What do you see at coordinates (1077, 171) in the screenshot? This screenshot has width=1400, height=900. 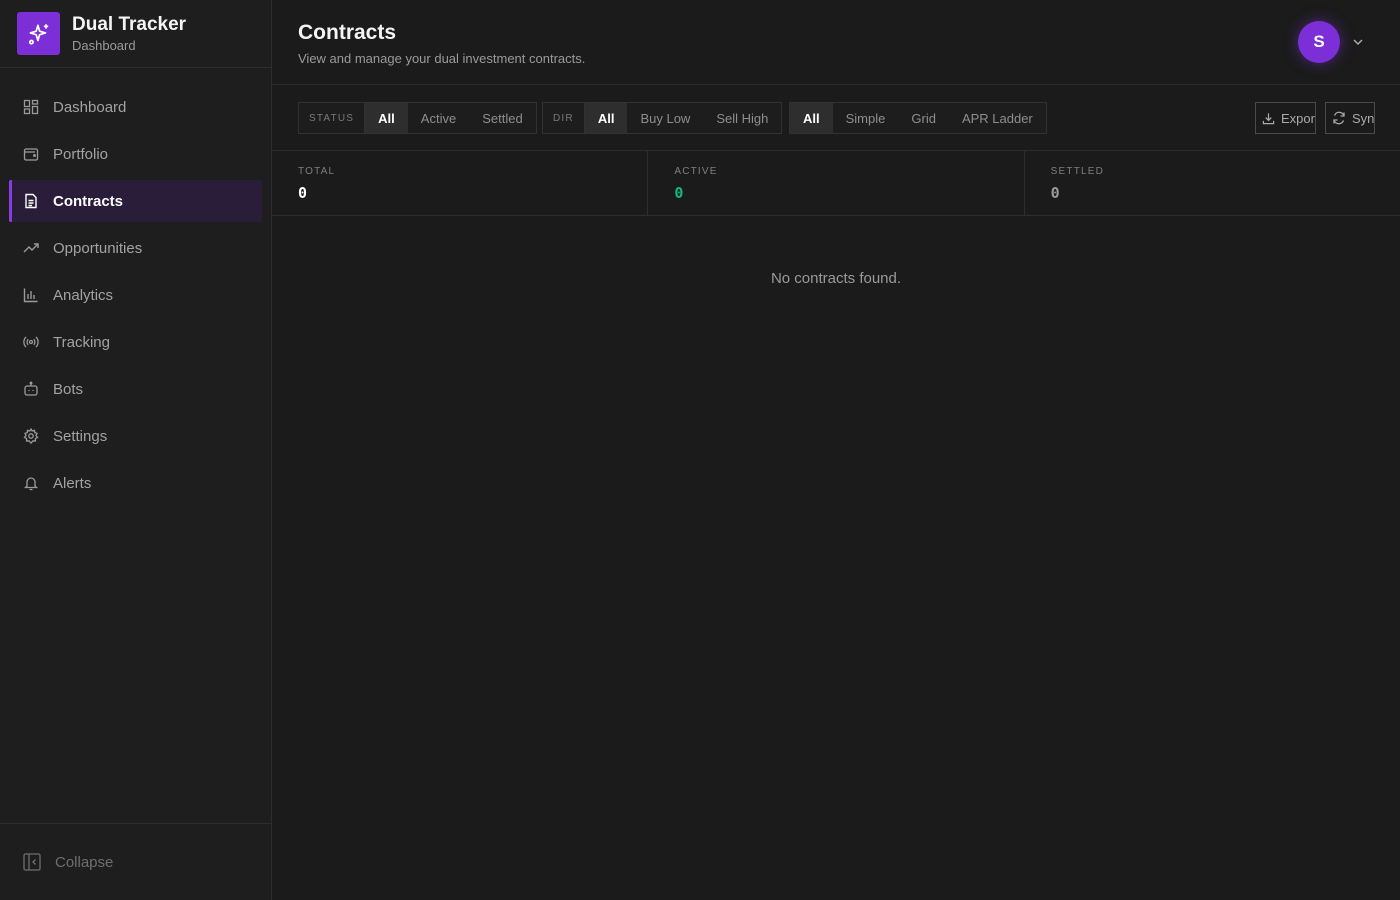 I see `stat-label: SETTLED` at bounding box center [1077, 171].